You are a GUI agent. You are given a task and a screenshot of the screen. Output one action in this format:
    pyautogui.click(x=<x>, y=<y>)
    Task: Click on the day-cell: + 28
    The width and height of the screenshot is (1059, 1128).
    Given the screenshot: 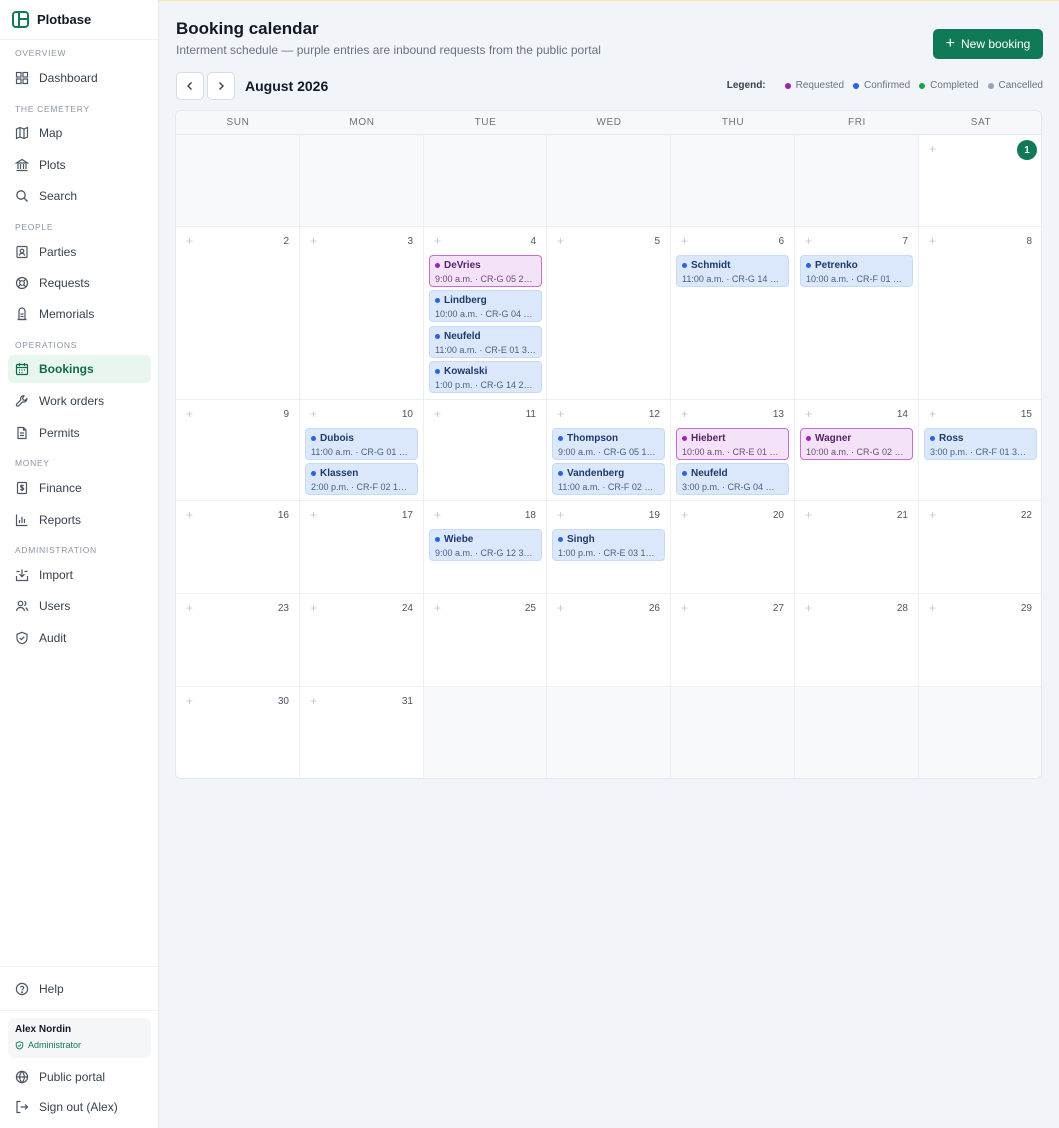 What is the action you would take?
    pyautogui.click(x=857, y=640)
    